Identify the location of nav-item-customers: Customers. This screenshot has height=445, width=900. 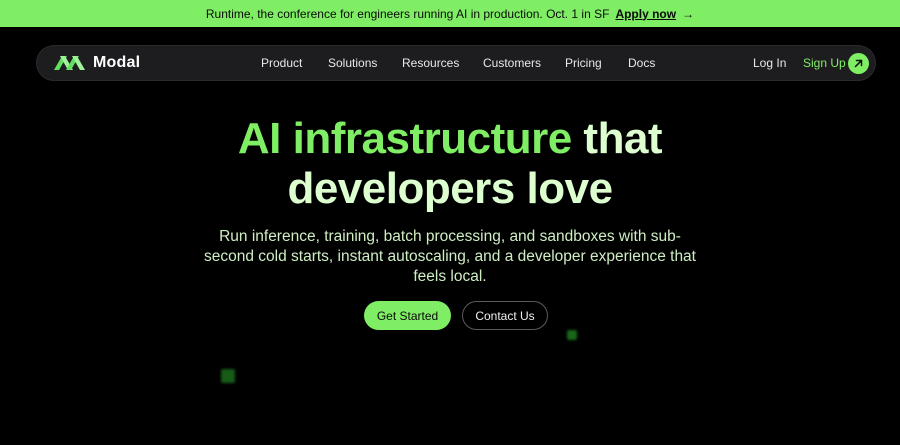
(512, 63).